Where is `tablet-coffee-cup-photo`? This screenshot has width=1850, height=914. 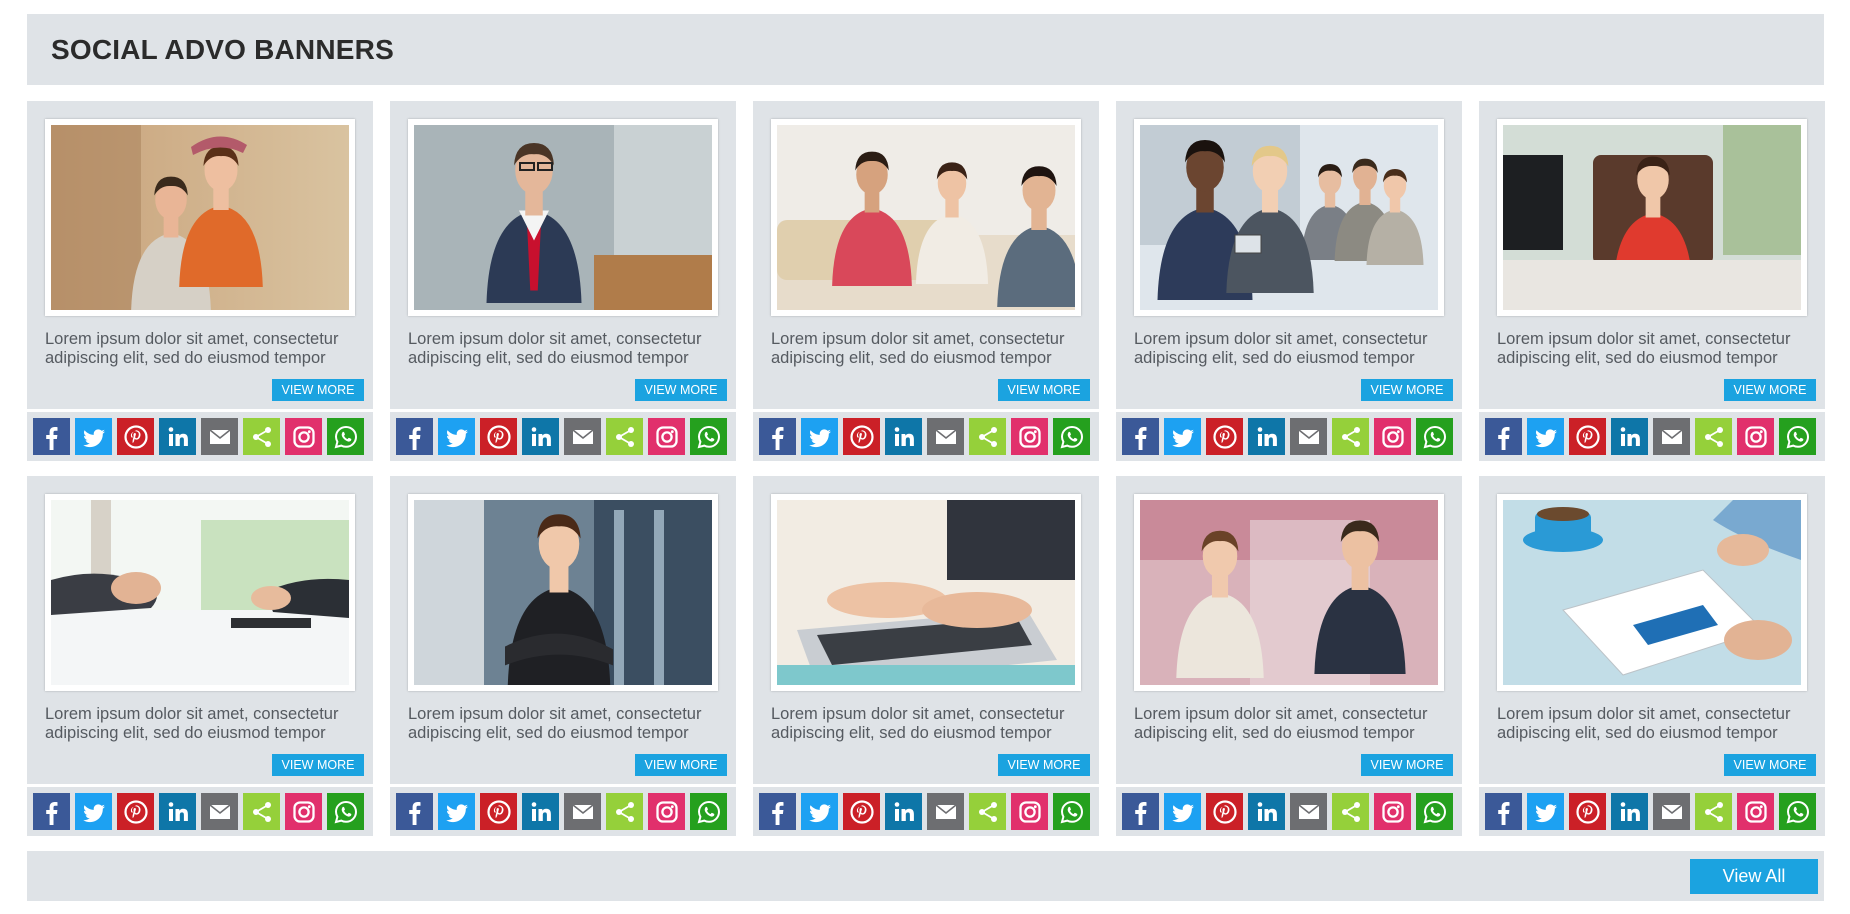 tablet-coffee-cup-photo is located at coordinates (1652, 592).